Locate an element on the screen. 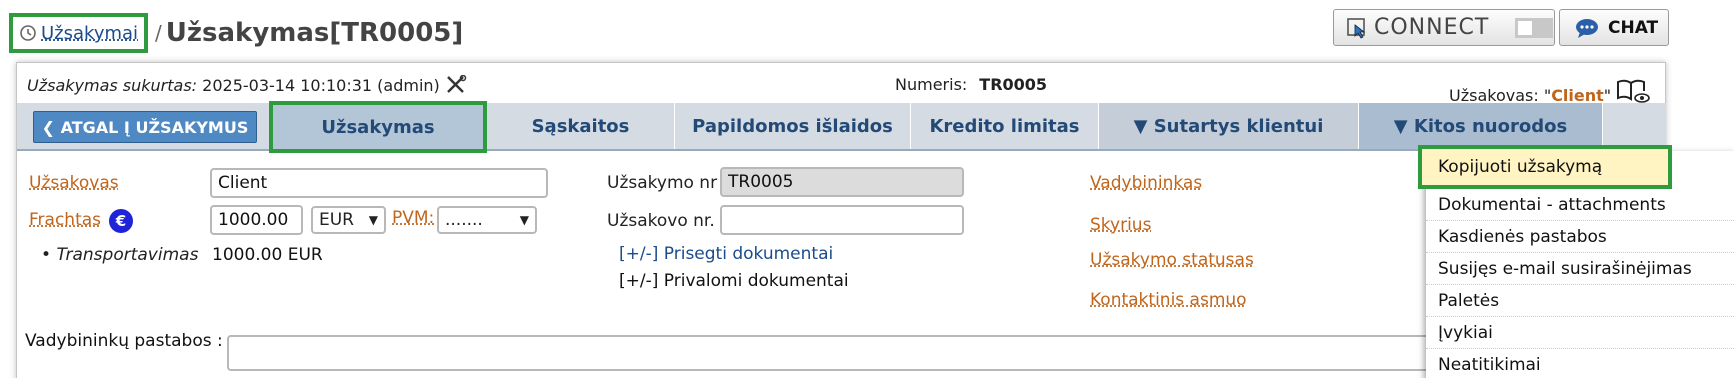  menu-item-events: Įvykiai is located at coordinates (1580, 333).